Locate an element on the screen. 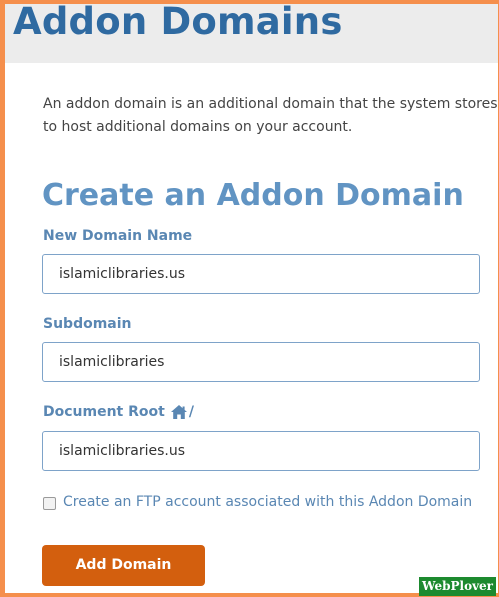 This screenshot has width=499, height=597. document-root-label-row: Document Root / is located at coordinates (118, 412).